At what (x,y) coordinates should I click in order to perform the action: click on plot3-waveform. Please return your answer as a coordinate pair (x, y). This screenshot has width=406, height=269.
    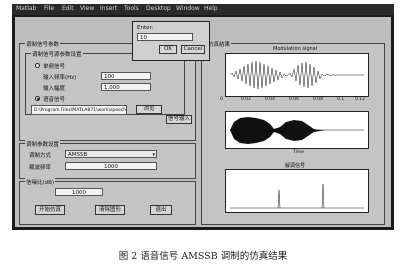
    Looking at the image, I should click on (297, 196).